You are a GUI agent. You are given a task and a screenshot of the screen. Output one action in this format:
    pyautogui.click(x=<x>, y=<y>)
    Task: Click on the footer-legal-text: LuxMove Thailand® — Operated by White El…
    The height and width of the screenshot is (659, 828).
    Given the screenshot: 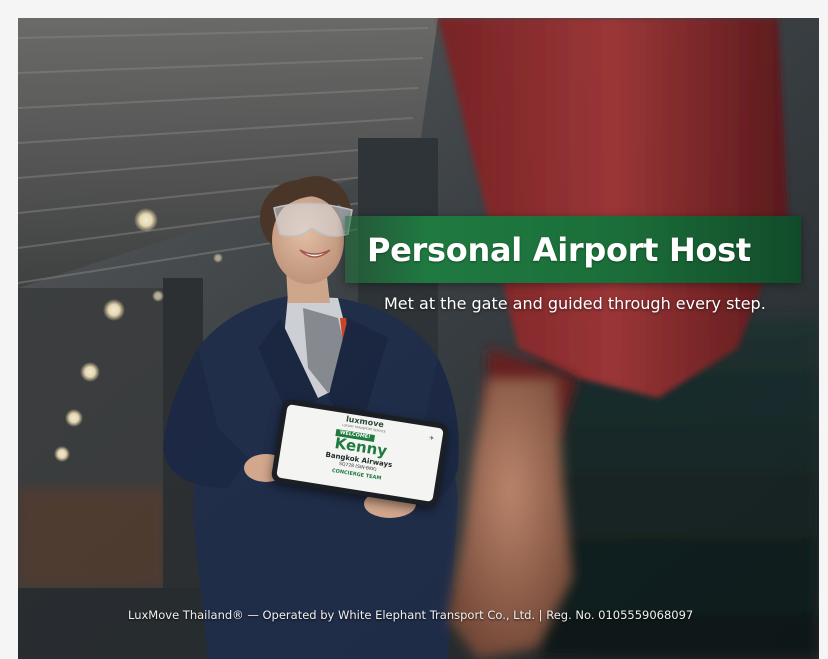 What is the action you would take?
    pyautogui.click(x=411, y=615)
    